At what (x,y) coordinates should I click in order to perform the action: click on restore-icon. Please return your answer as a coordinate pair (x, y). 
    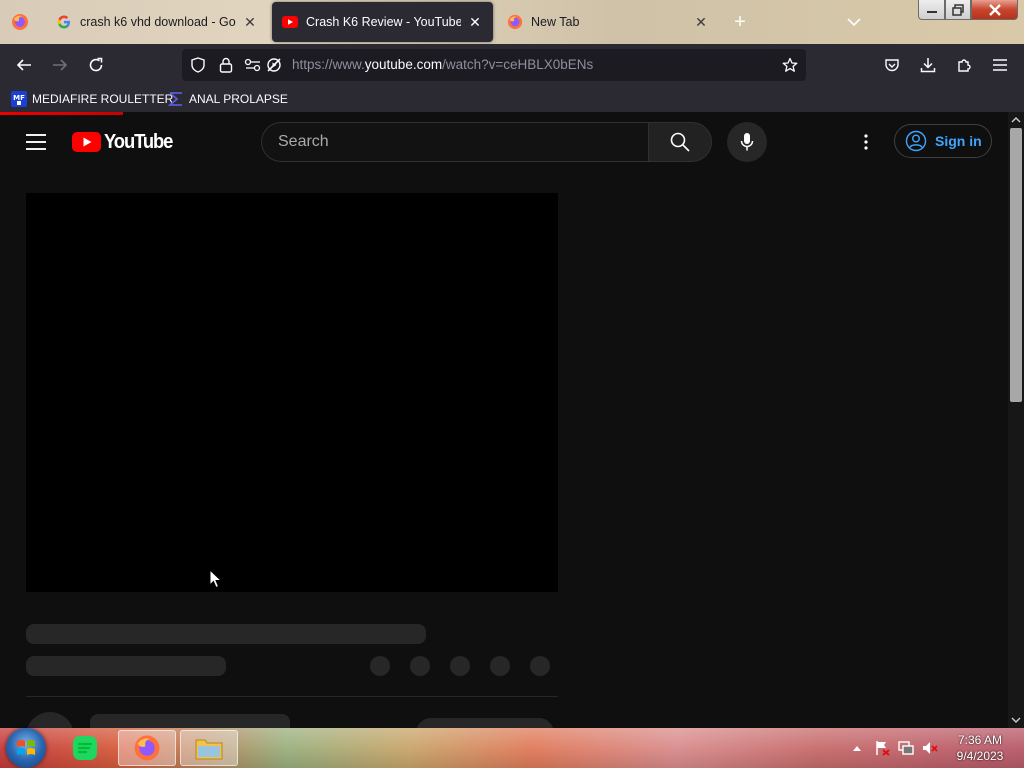
    Looking at the image, I should click on (958, 9).